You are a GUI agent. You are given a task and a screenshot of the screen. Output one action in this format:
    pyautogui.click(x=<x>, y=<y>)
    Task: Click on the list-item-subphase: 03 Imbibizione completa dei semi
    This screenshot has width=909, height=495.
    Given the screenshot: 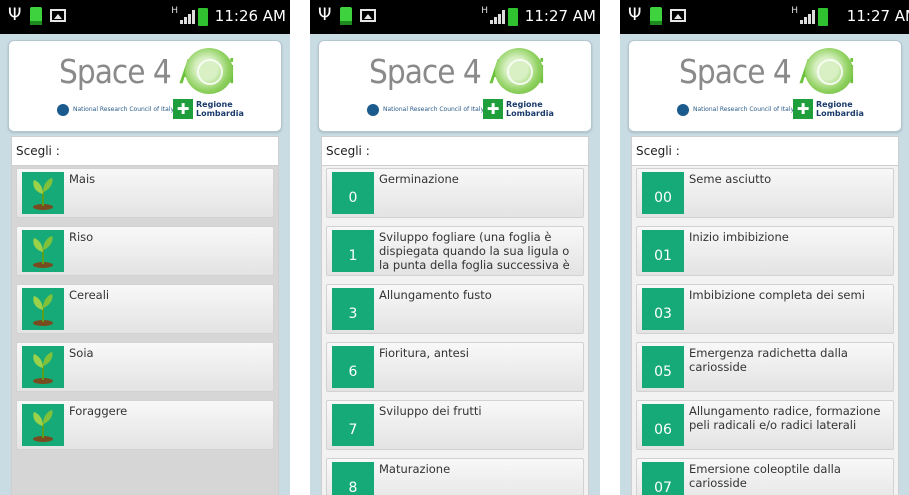 What is the action you would take?
    pyautogui.click(x=765, y=309)
    